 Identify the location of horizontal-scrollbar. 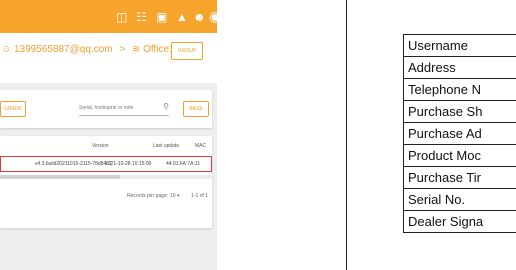
(106, 177).